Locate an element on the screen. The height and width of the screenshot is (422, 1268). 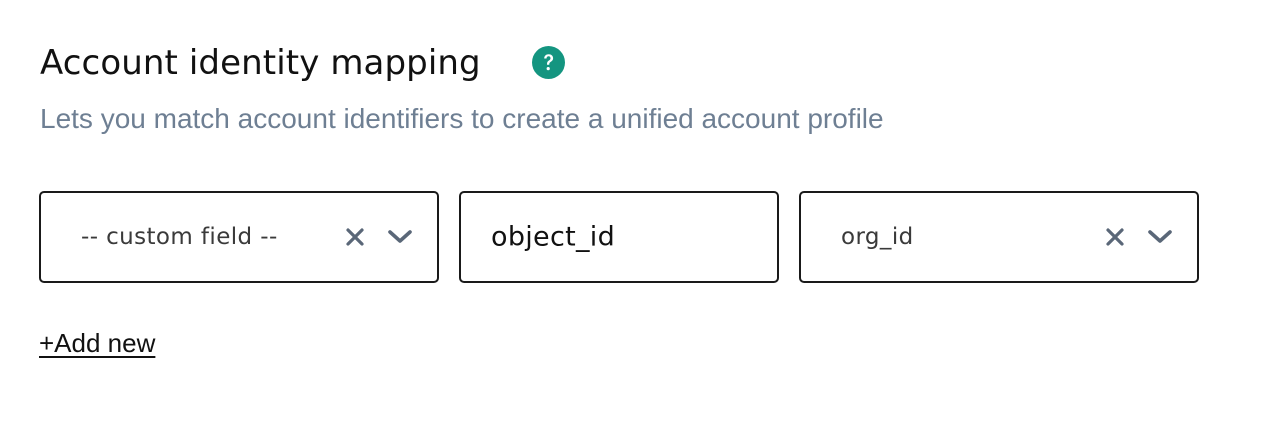
object-id-field is located at coordinates (619, 237).